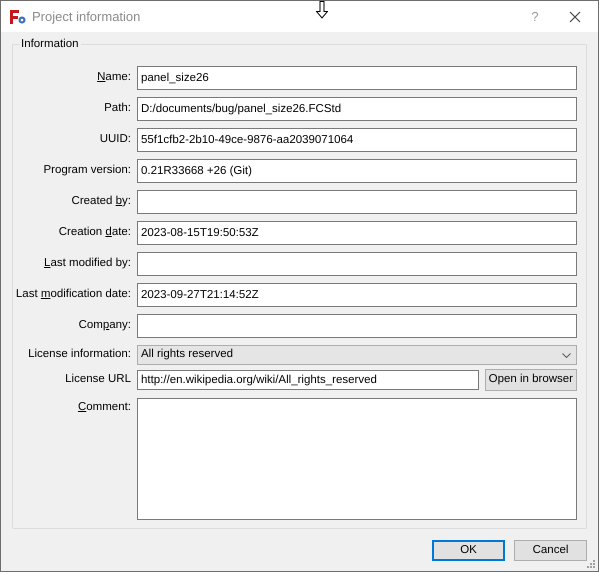 The image size is (599, 572). I want to click on input-field: 2023-09-27T21:14:52Z, so click(357, 295).